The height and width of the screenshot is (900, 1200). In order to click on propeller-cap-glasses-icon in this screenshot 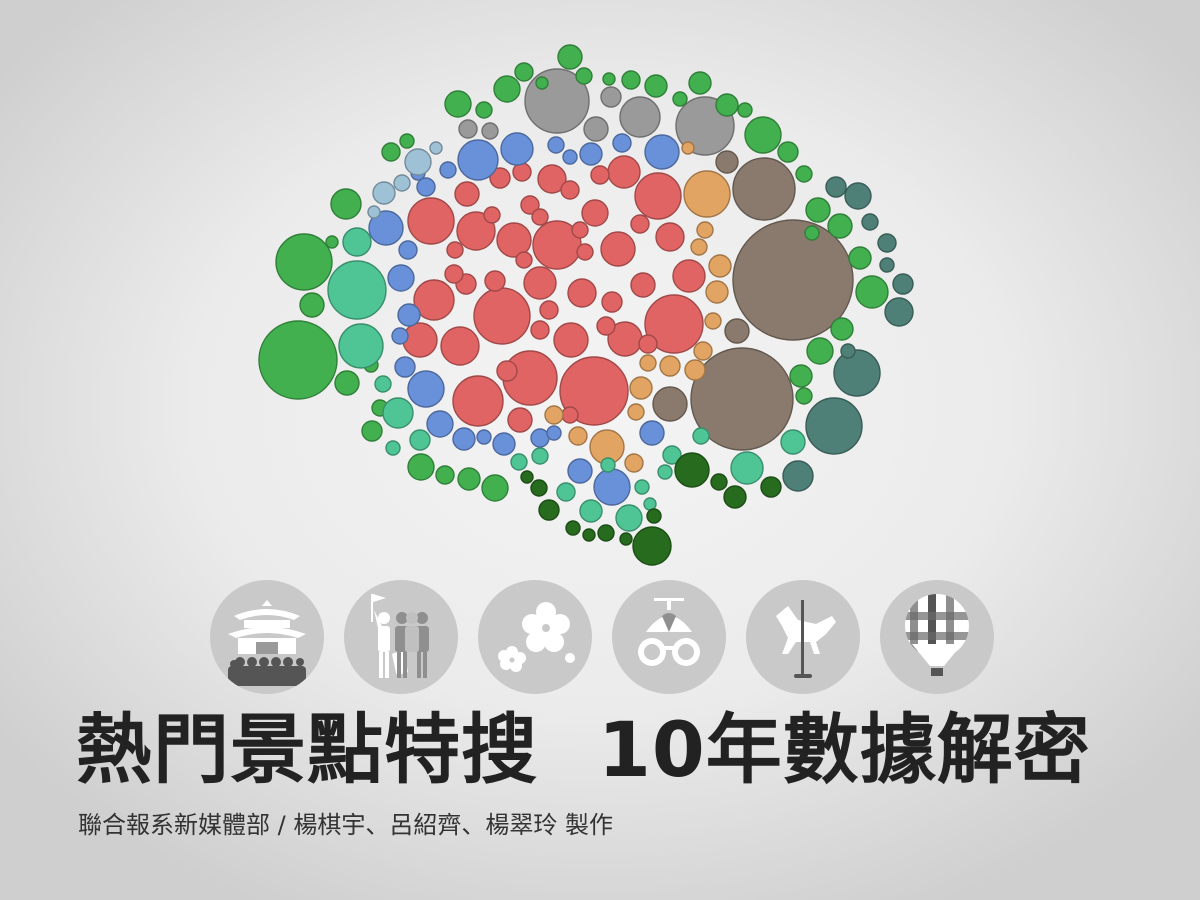, I will do `click(669, 637)`.